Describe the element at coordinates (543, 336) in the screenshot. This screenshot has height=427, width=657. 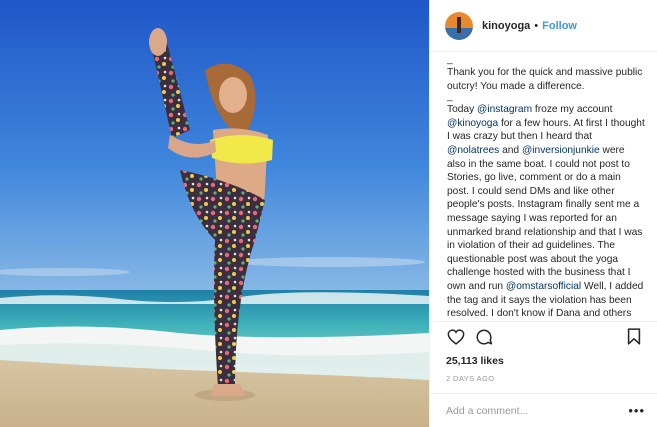
I see `action-bar` at that location.